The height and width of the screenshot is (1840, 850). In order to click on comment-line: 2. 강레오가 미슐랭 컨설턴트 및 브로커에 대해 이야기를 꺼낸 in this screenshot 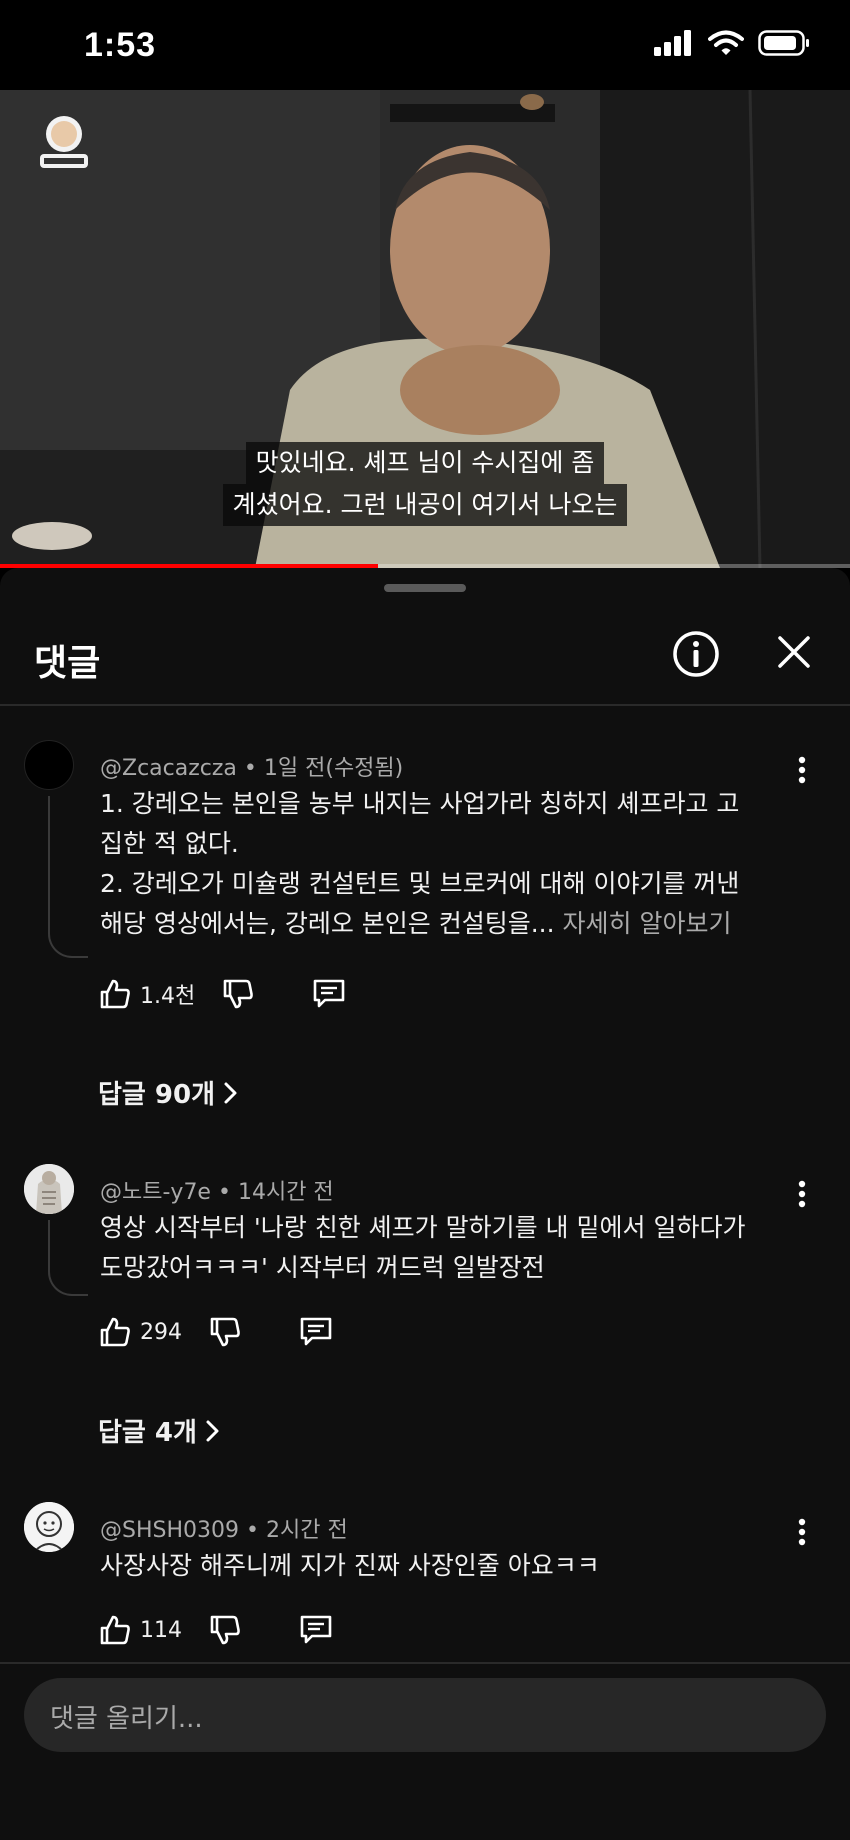, I will do `click(420, 883)`.